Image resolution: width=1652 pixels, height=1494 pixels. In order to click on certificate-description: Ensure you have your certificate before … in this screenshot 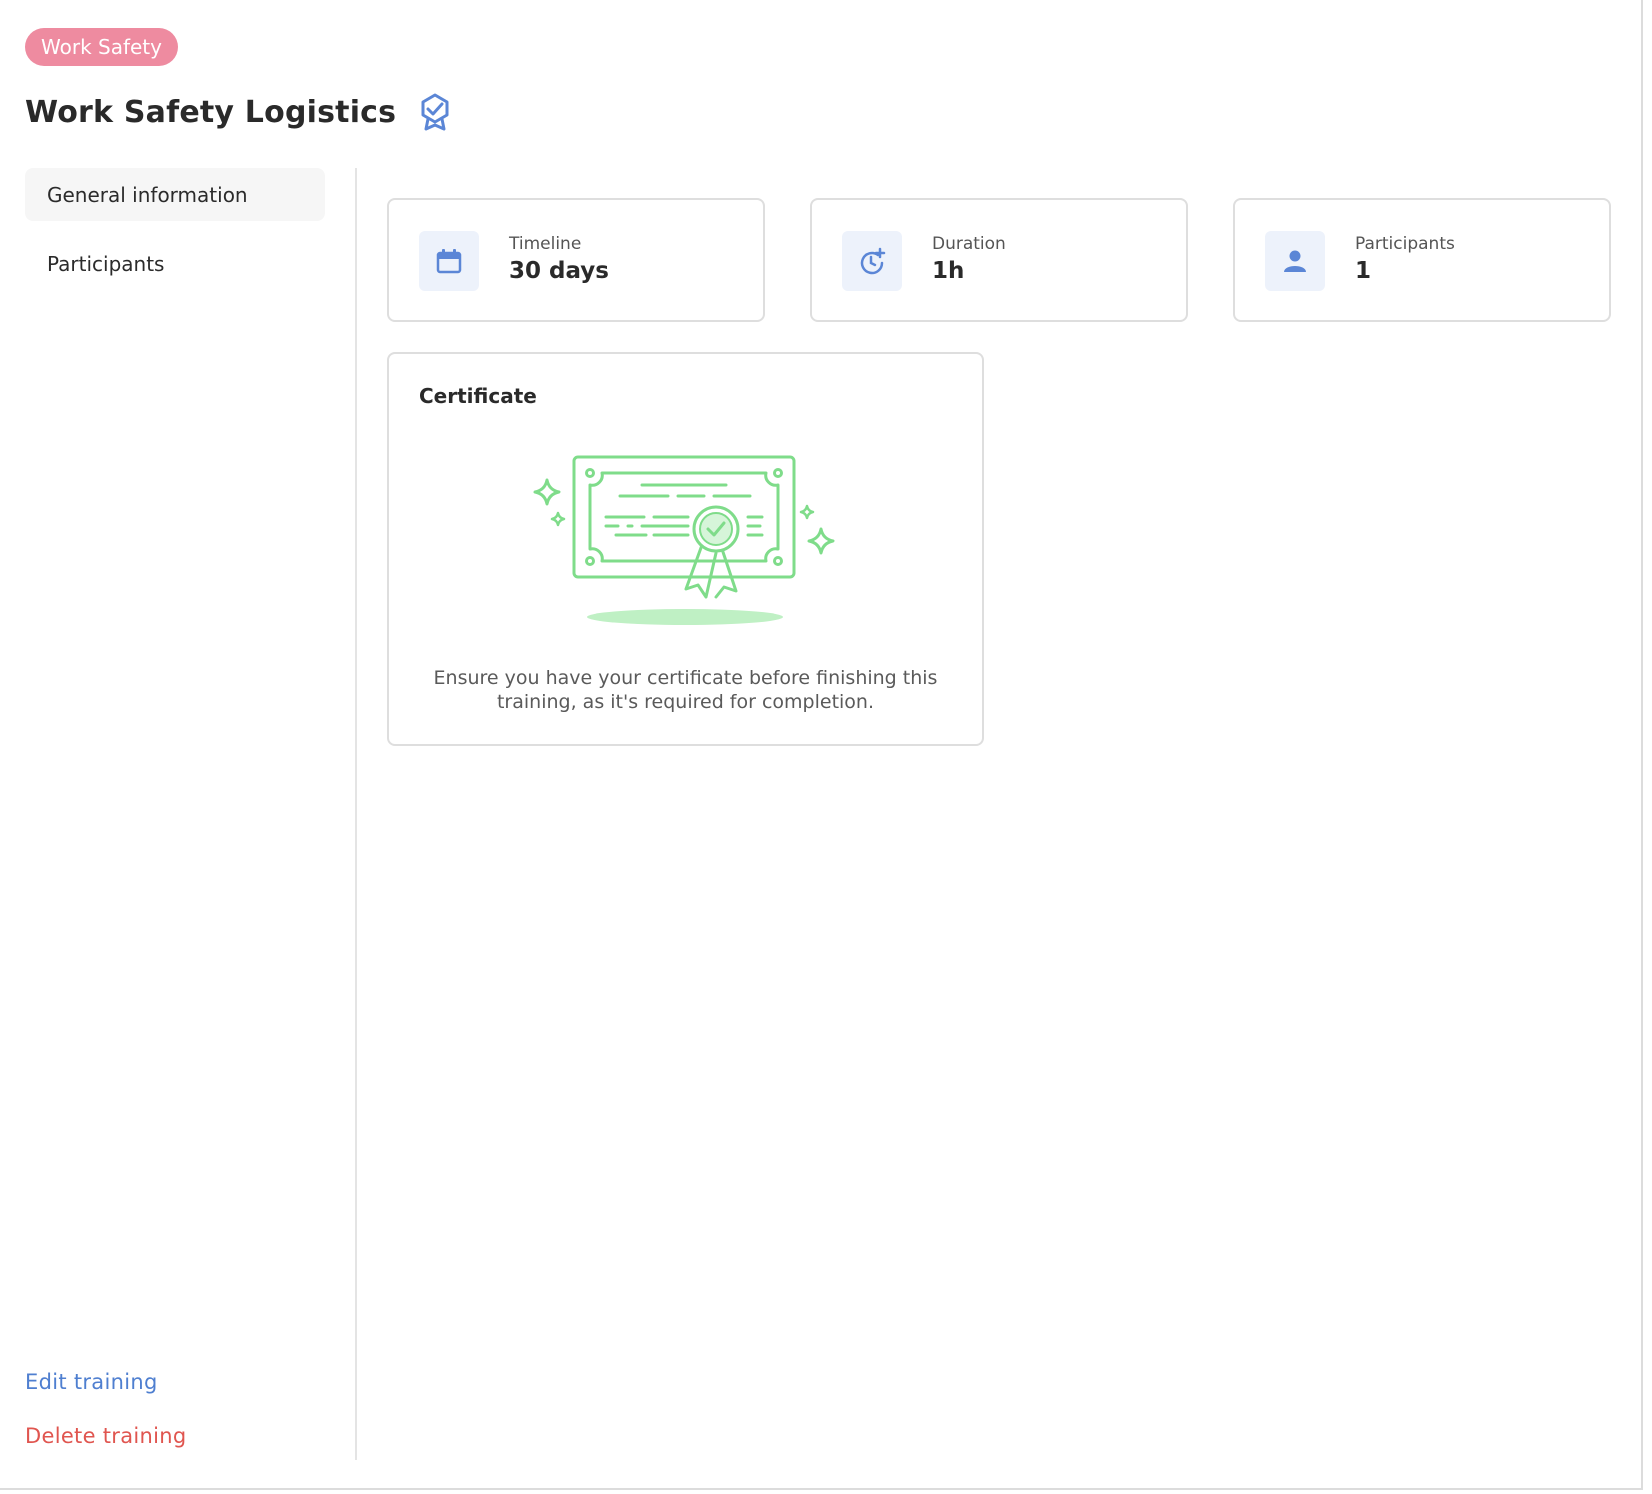, I will do `click(685, 690)`.